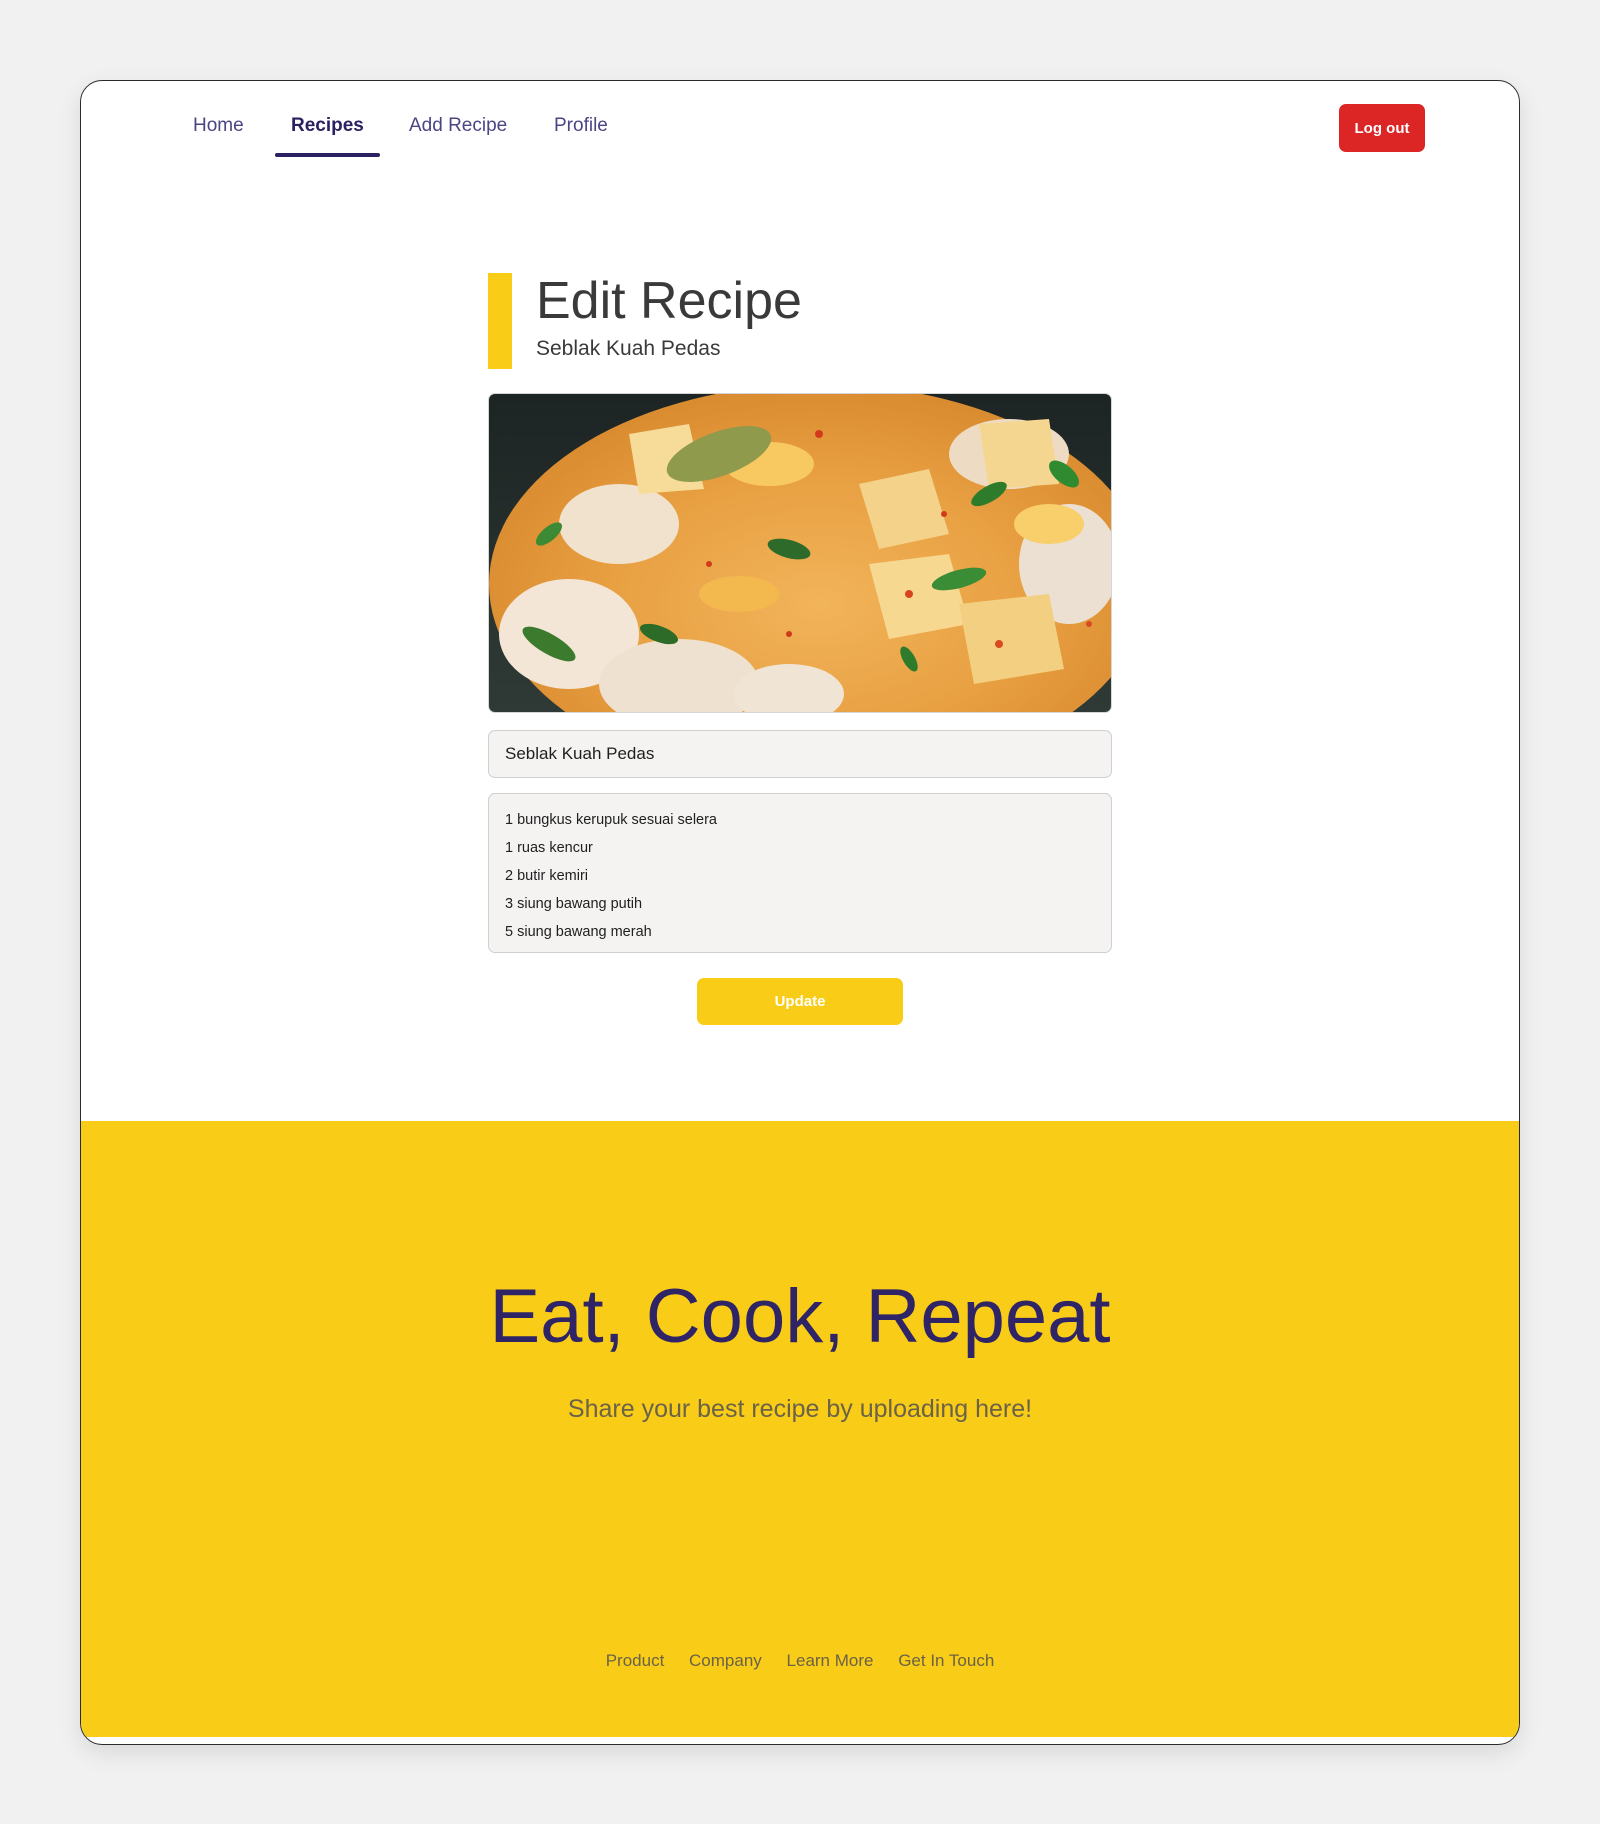 This screenshot has width=1600, height=1824. What do you see at coordinates (800, 1316) in the screenshot?
I see `footer-headline: Eat, Cook, Repeat` at bounding box center [800, 1316].